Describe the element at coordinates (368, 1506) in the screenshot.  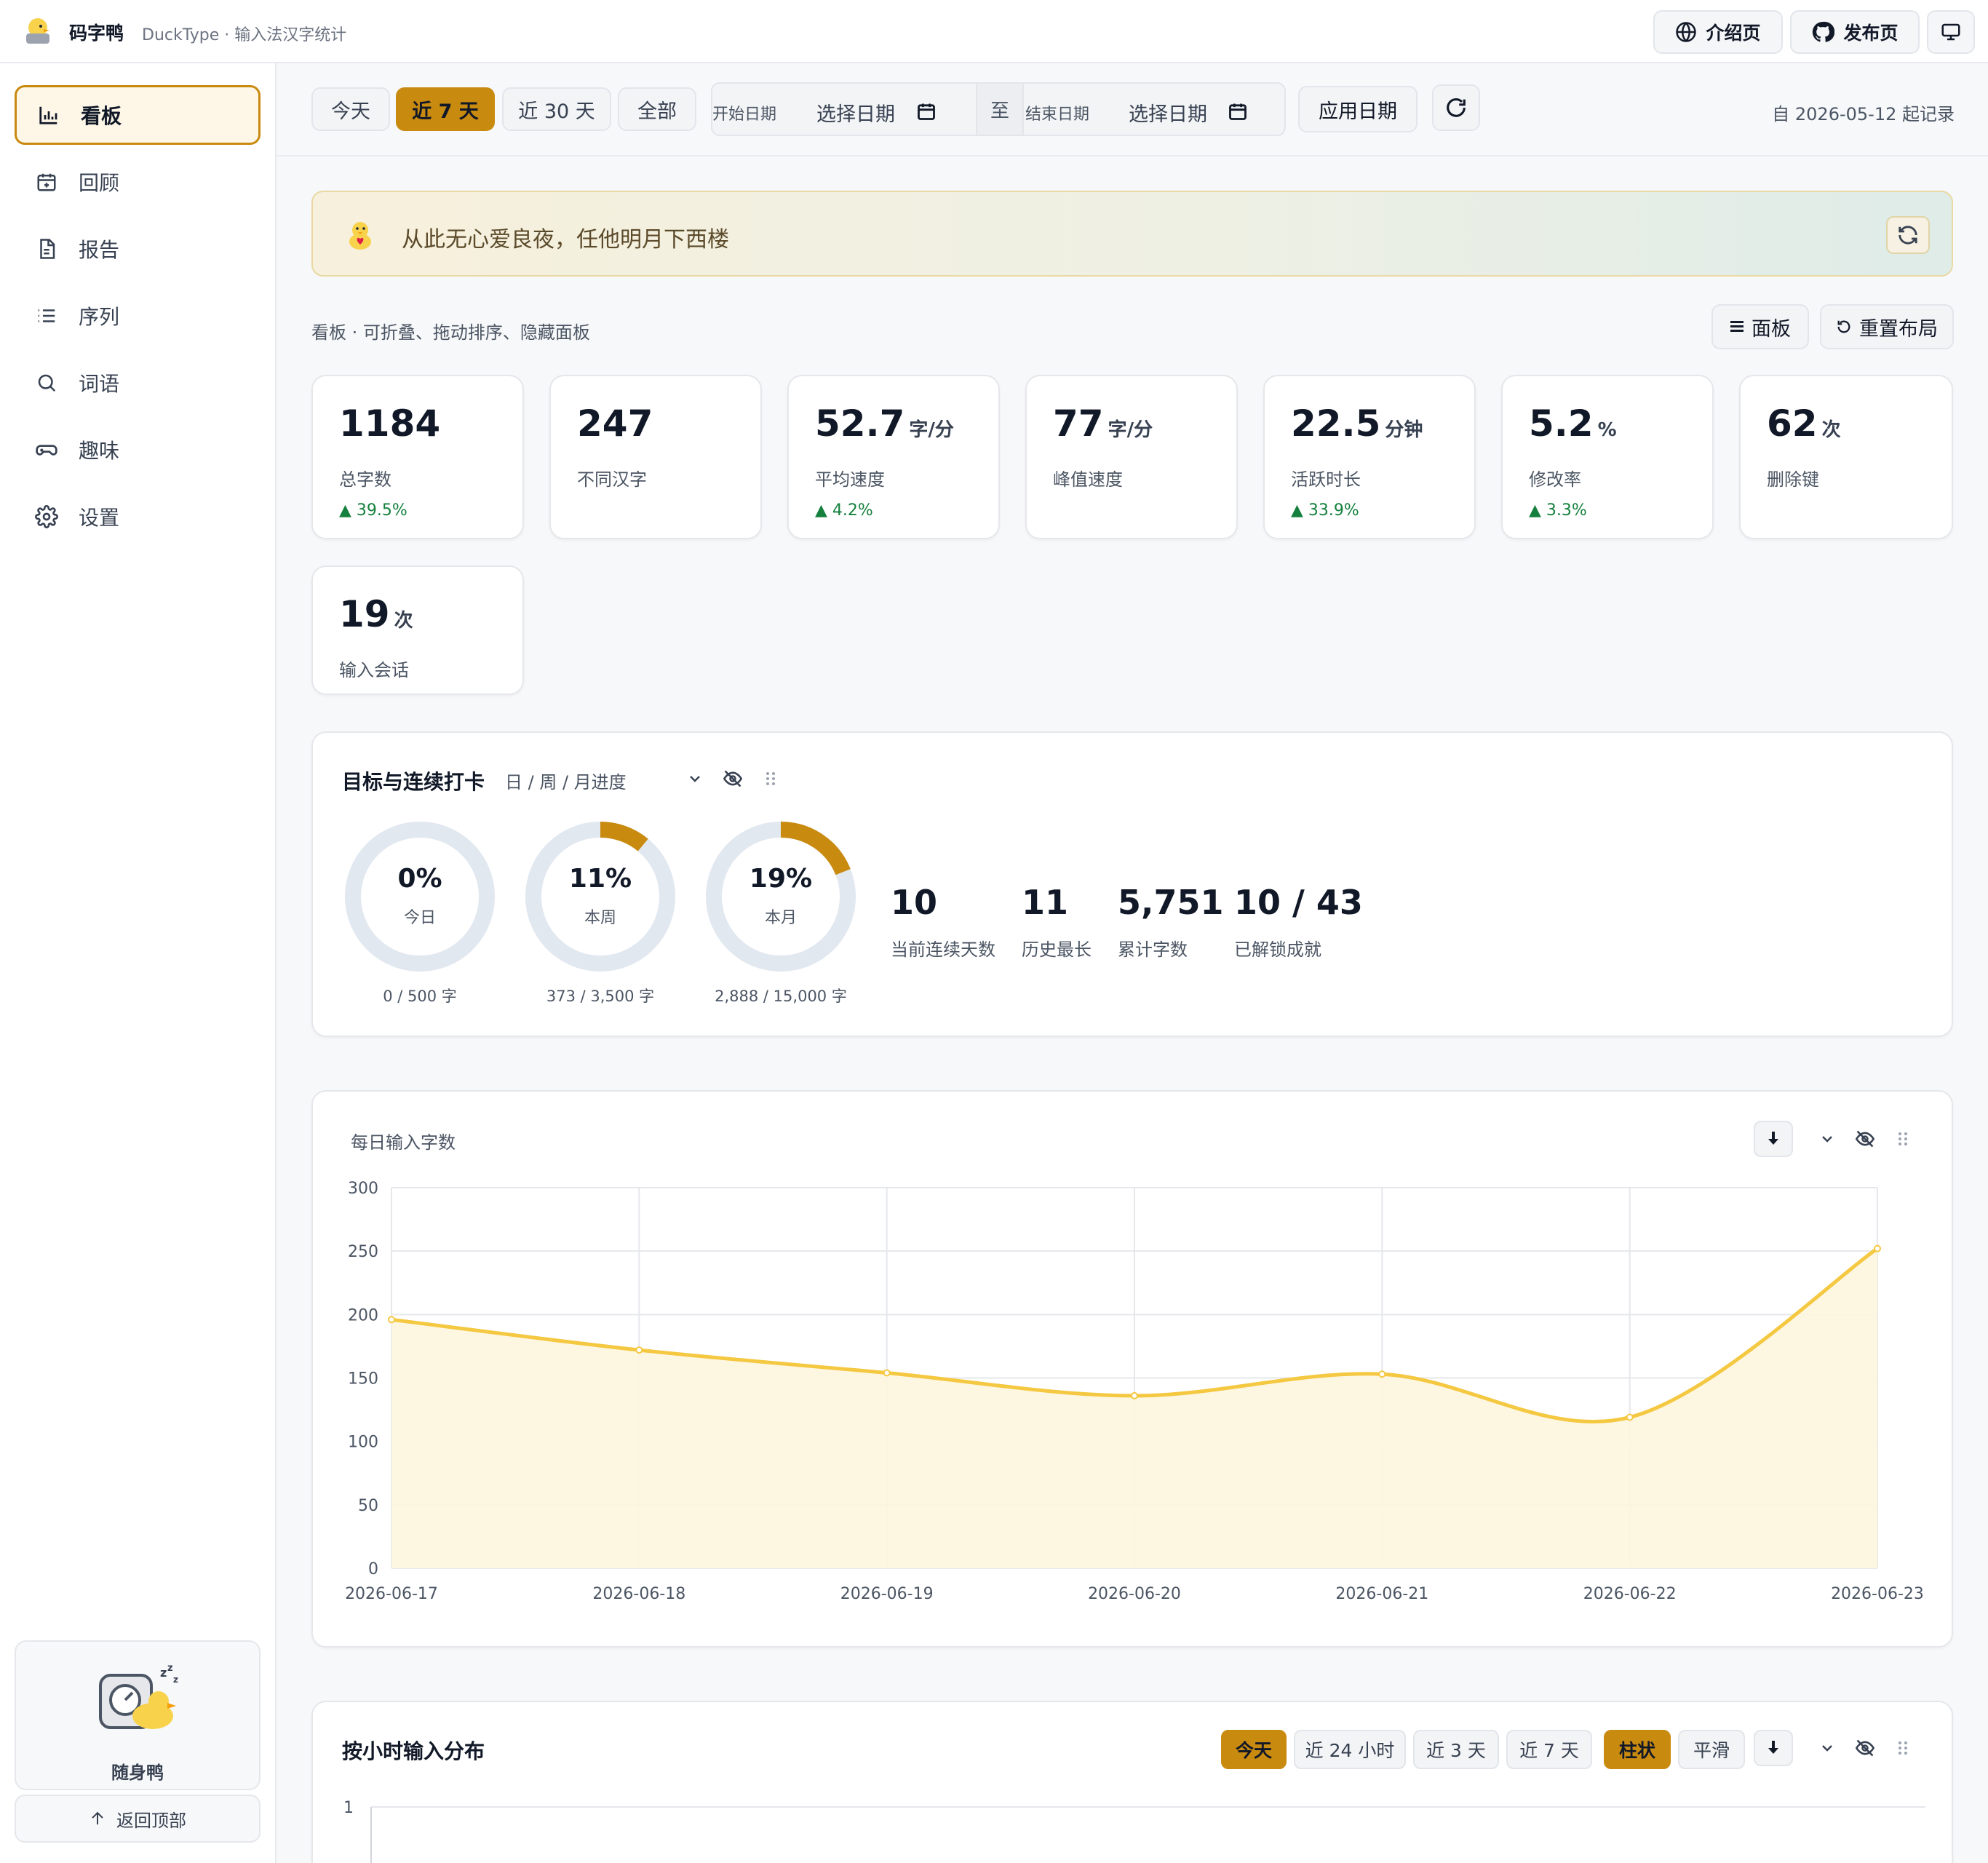
I see `y-tick-label: 50` at that location.